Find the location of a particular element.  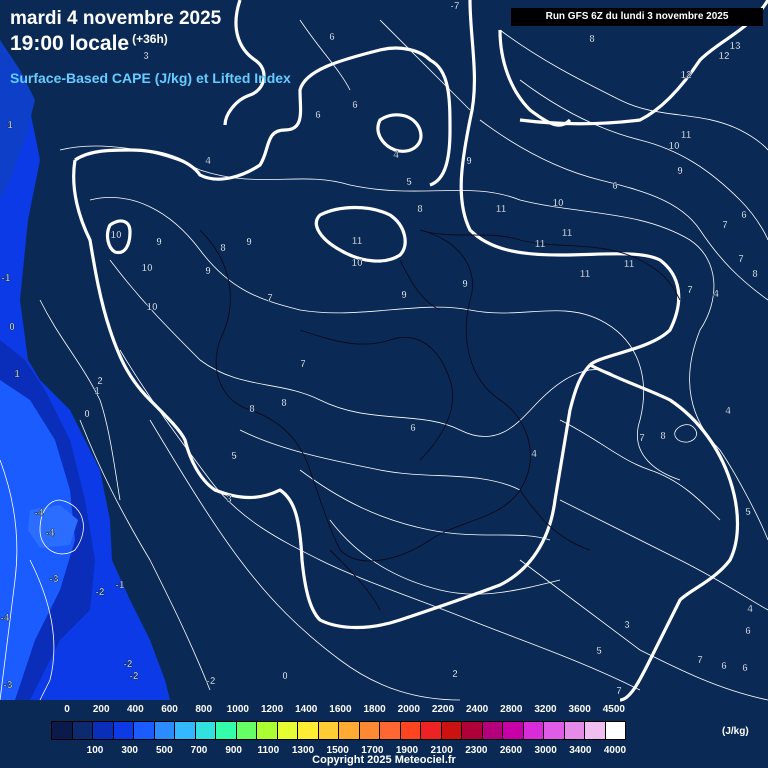

legend-bottom-tick: 1500 is located at coordinates (337, 750).